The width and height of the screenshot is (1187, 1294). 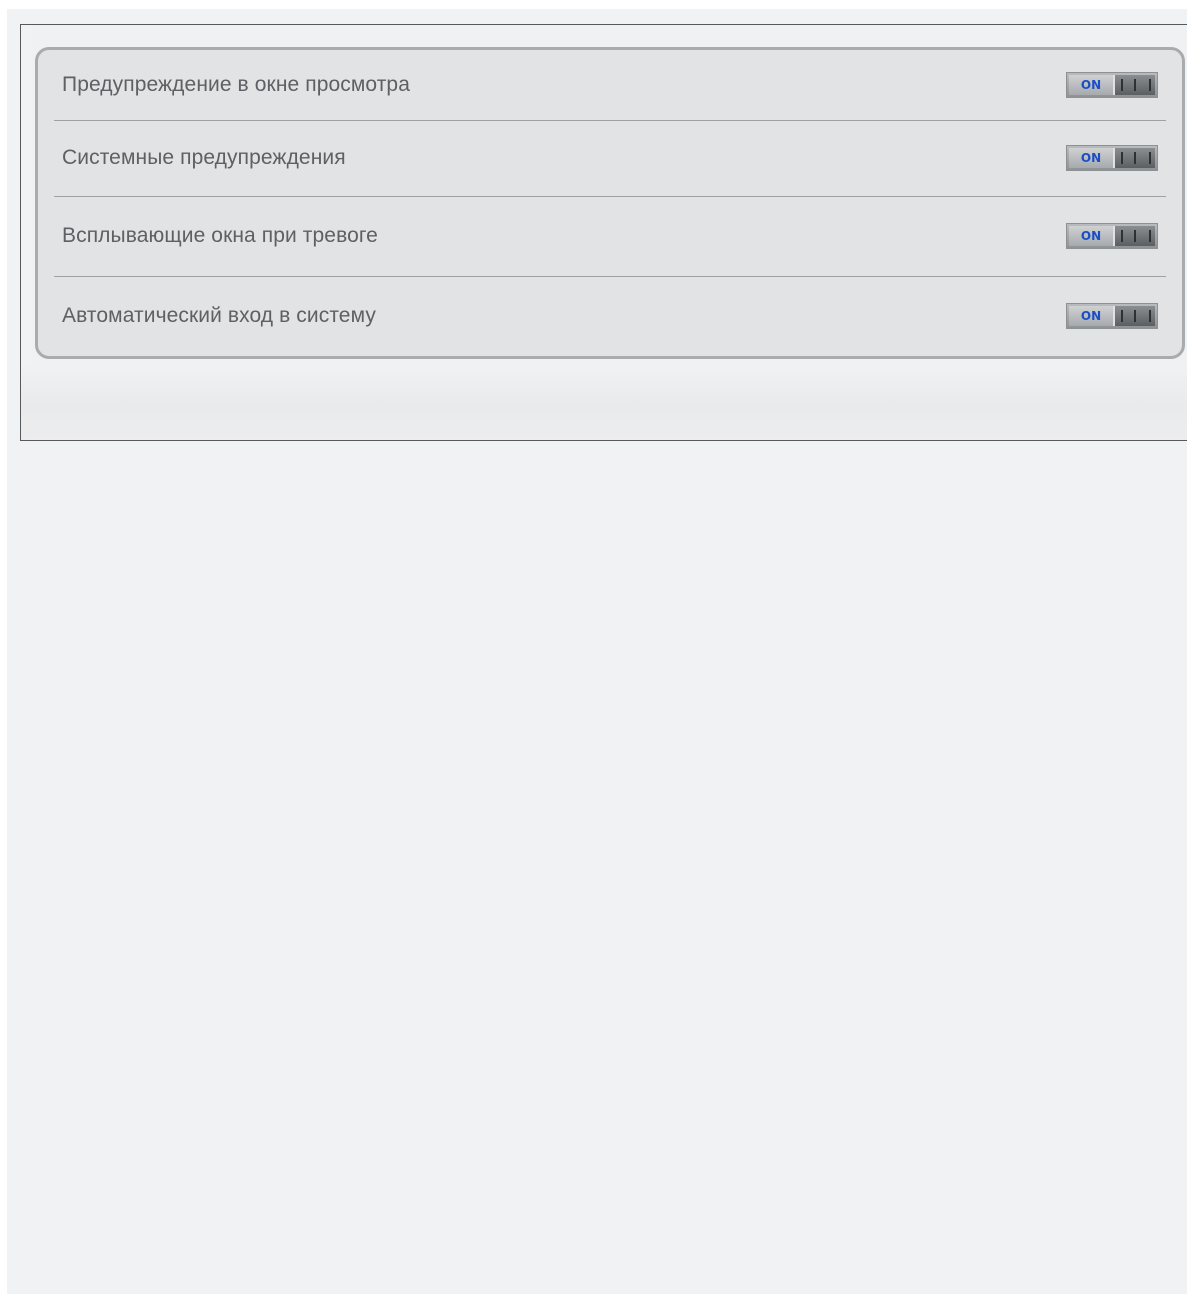 What do you see at coordinates (236, 84) in the screenshot?
I see `setting-label: Предупреждение в окне просмотра` at bounding box center [236, 84].